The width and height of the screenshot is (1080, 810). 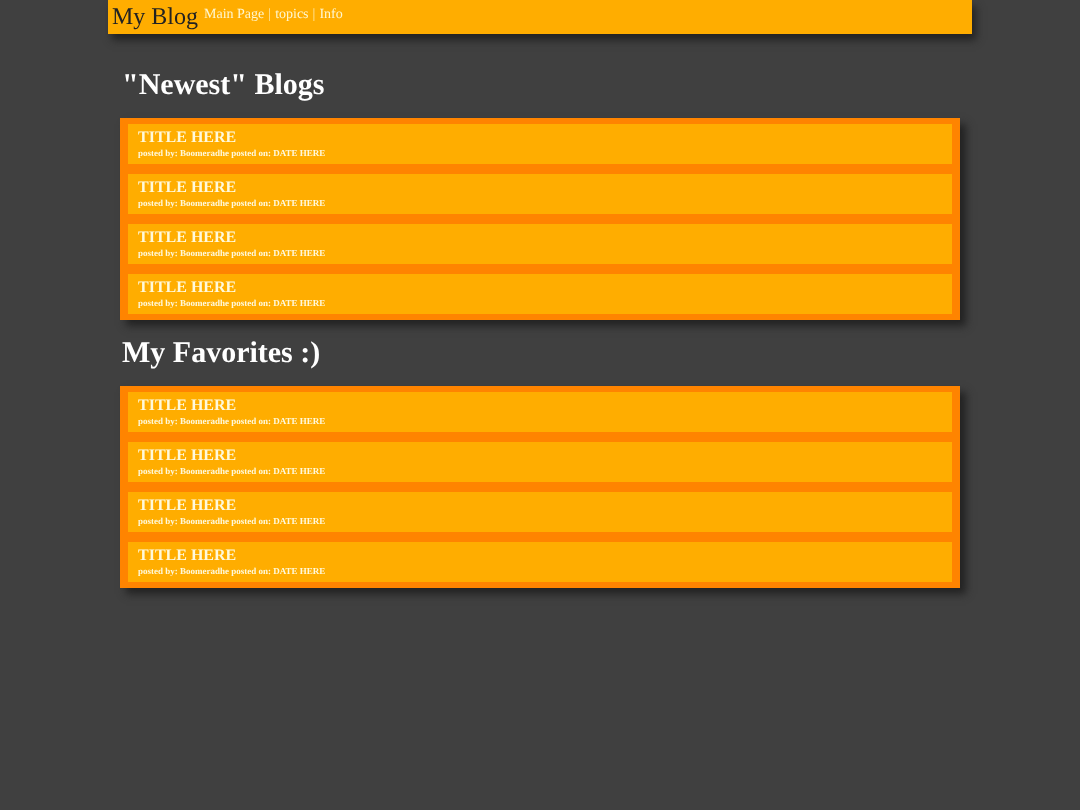 I want to click on section-heading: My Favorites :), so click(x=222, y=354).